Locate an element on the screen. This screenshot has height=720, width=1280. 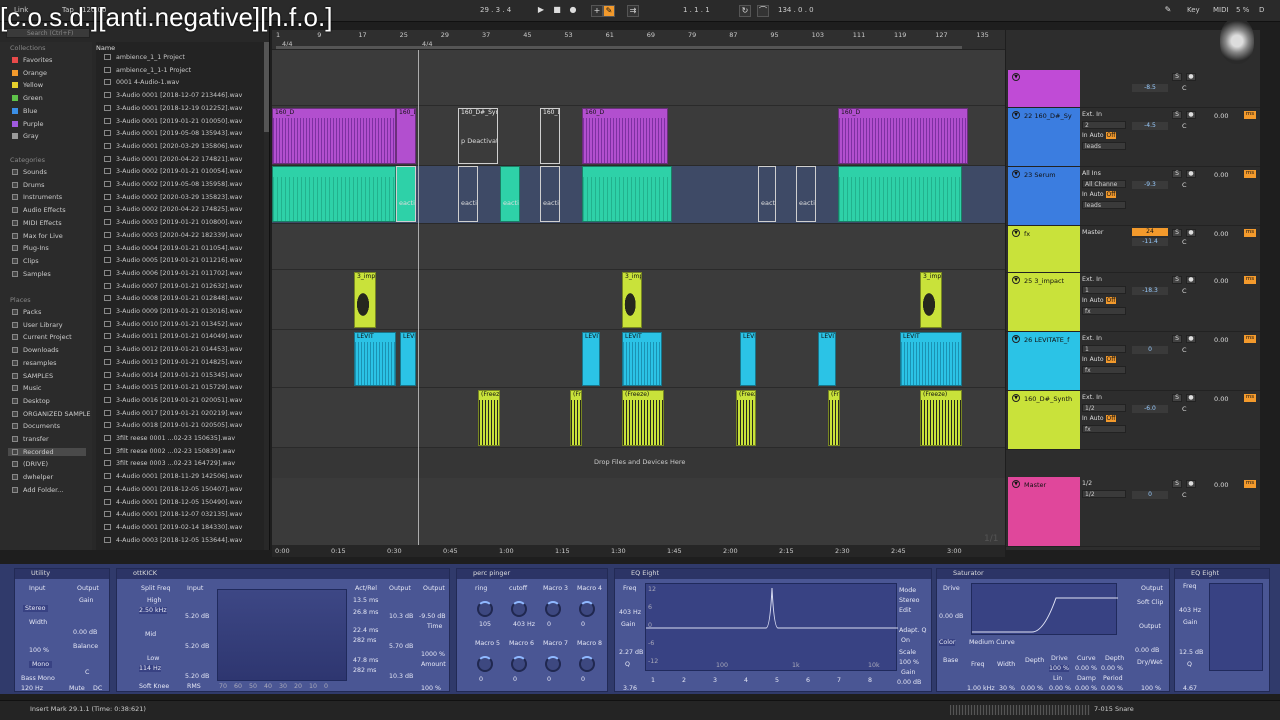
place-item: (DRIVE) is located at coordinates (30, 464).